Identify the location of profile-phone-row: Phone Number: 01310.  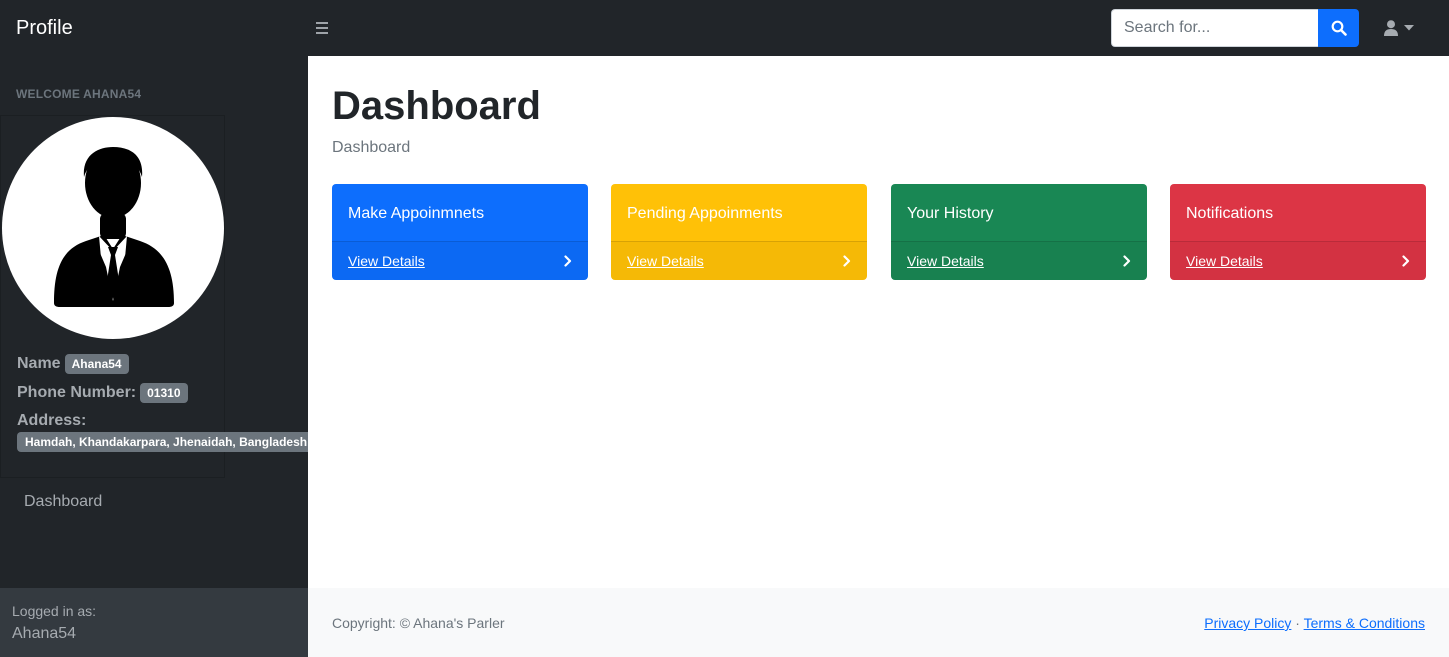
(102, 393).